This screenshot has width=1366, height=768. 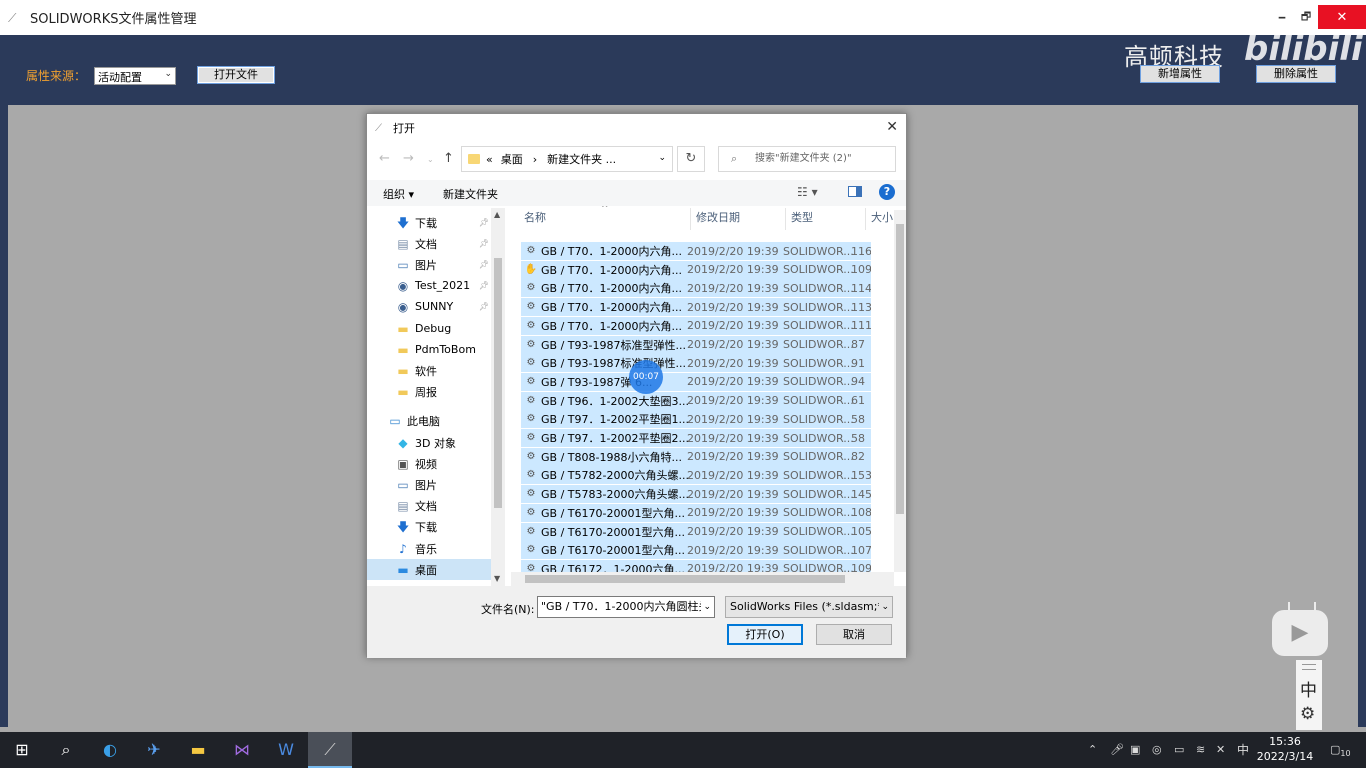 I want to click on up-arrow-icon: ↑, so click(x=448, y=158).